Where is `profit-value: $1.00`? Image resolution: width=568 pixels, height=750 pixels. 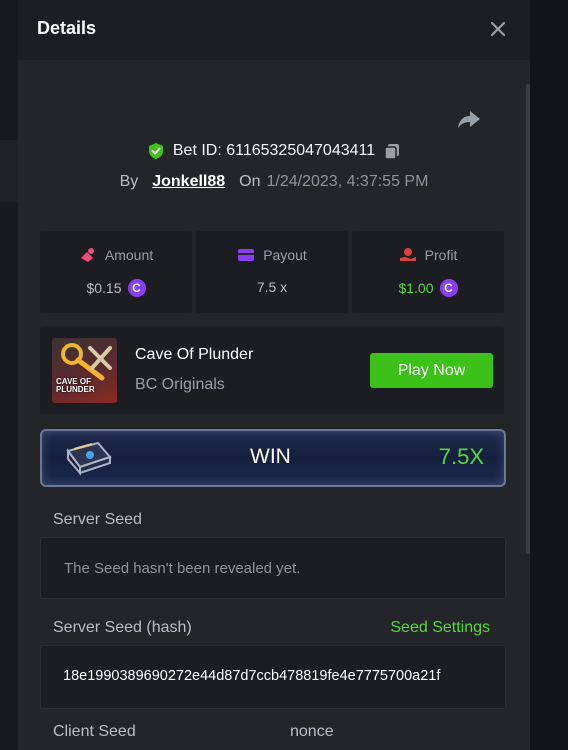
profit-value: $1.00 is located at coordinates (416, 288).